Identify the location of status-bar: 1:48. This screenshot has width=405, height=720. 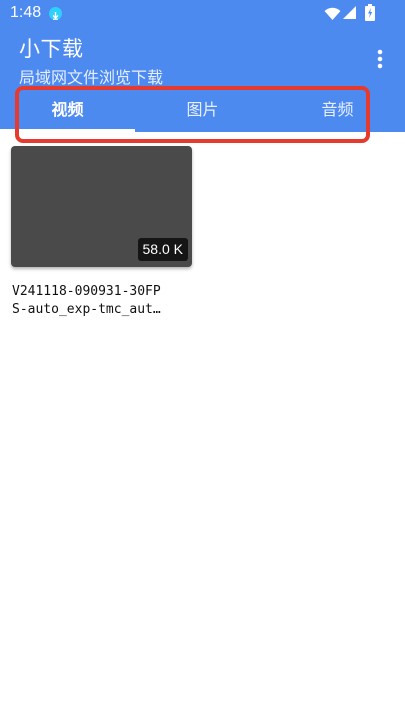
(202, 14).